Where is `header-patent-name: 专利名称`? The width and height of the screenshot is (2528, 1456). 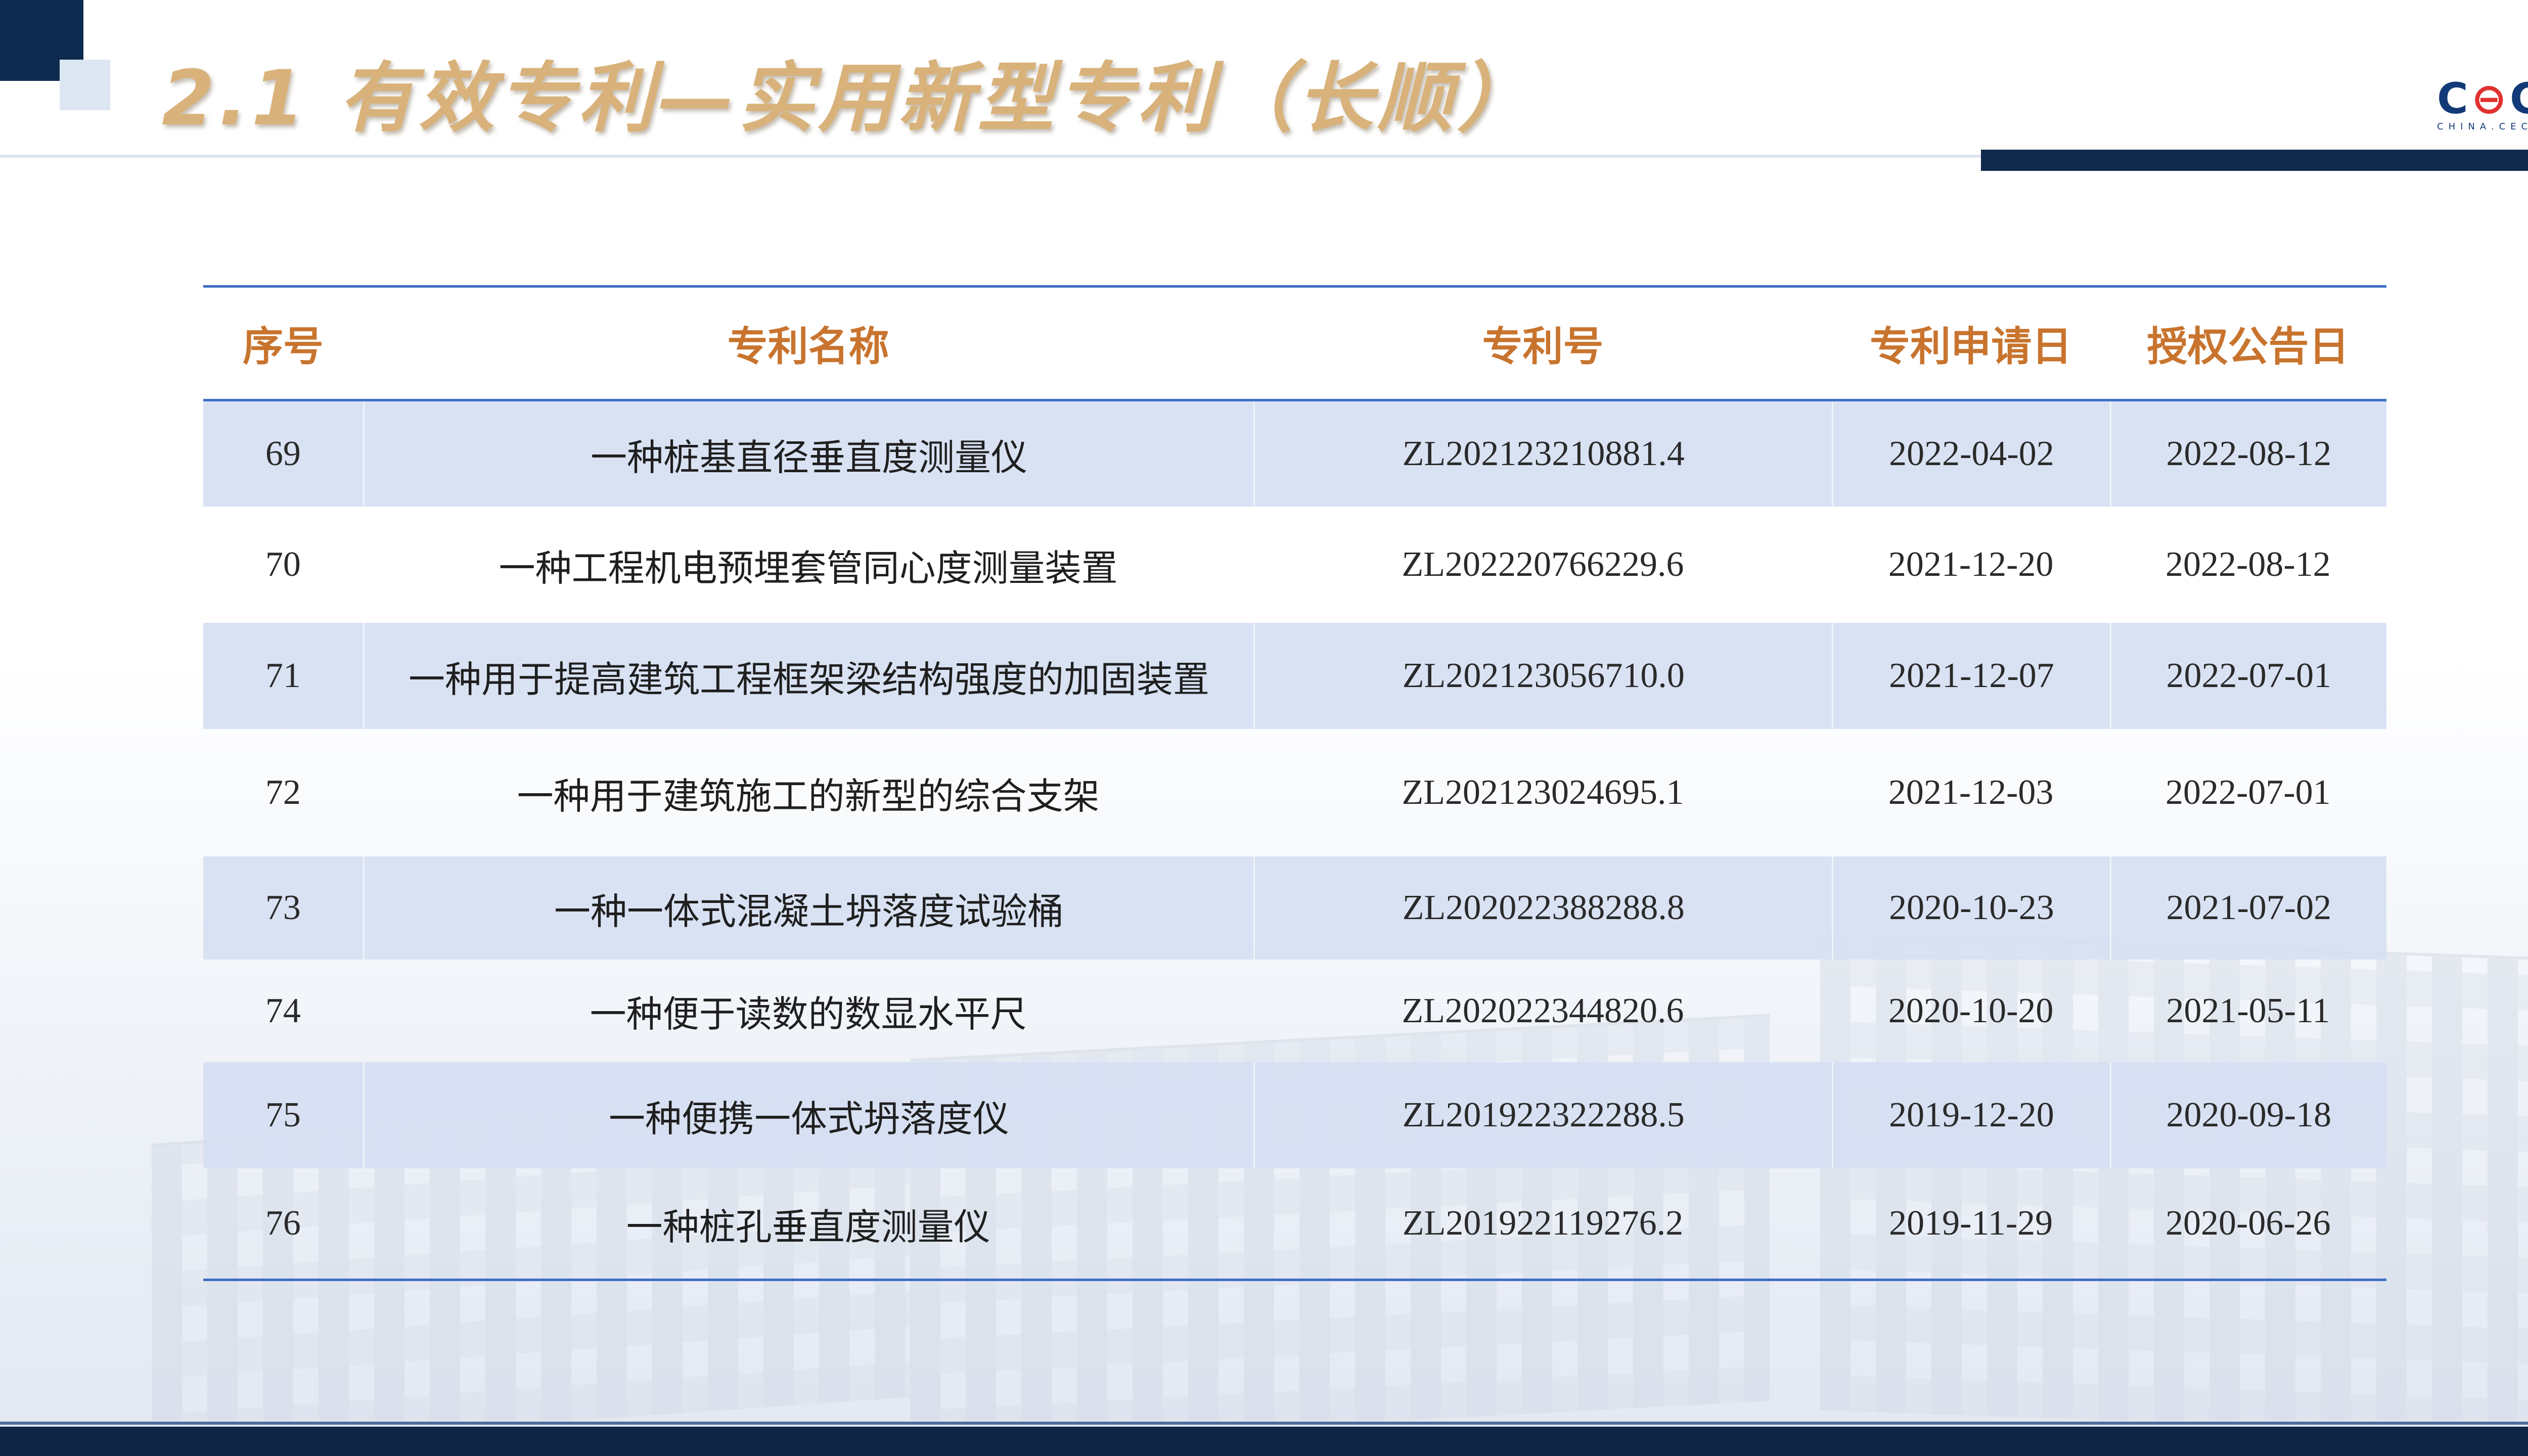 header-patent-name: 专利名称 is located at coordinates (808, 346).